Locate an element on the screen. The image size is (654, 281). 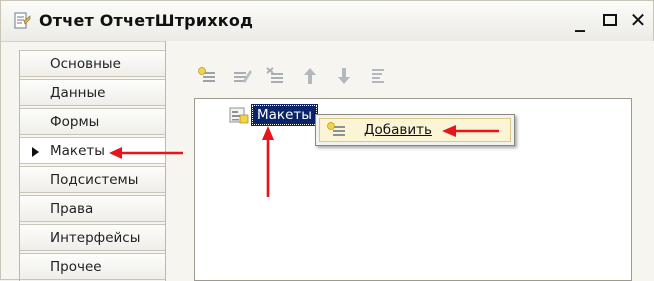
context-menu-add: Добавить is located at coordinates (415, 130).